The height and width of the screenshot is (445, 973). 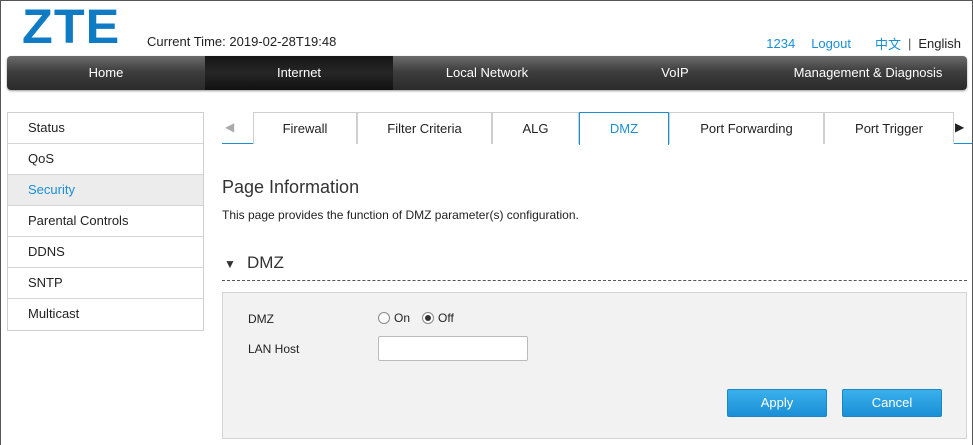 I want to click on nav-local-network: Local Network, so click(x=487, y=73).